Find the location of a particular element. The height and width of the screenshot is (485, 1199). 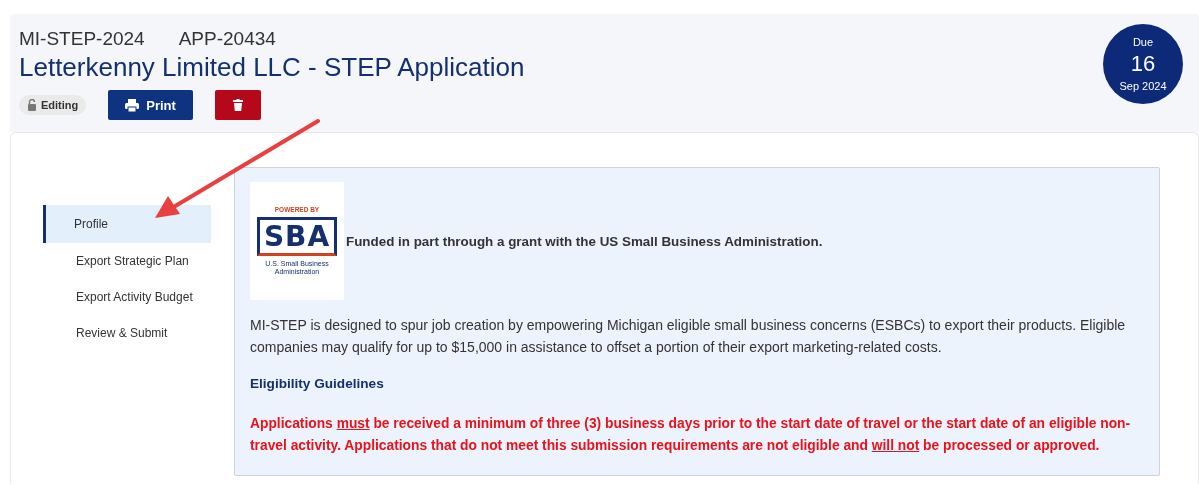

printer-icon is located at coordinates (132, 105).